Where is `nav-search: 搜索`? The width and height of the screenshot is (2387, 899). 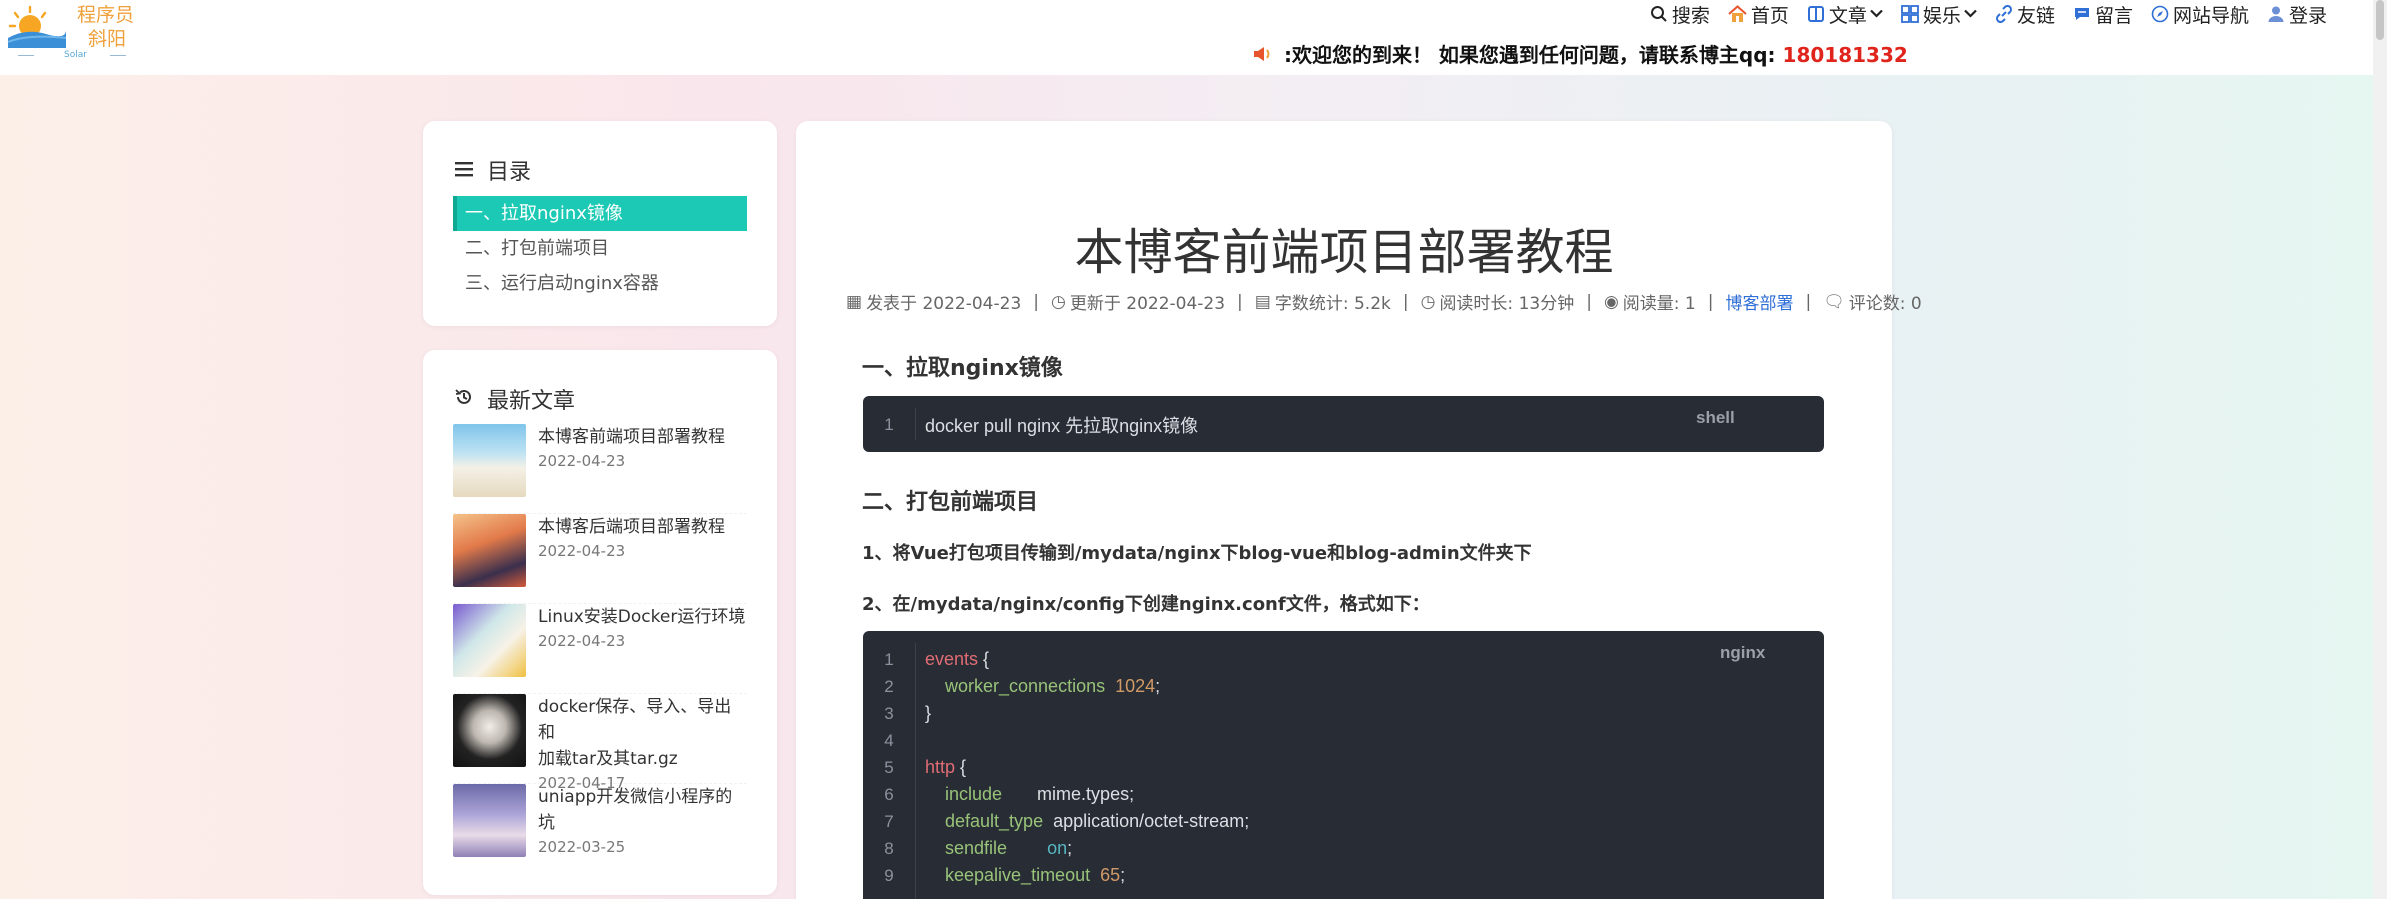 nav-search: 搜索 is located at coordinates (1680, 14).